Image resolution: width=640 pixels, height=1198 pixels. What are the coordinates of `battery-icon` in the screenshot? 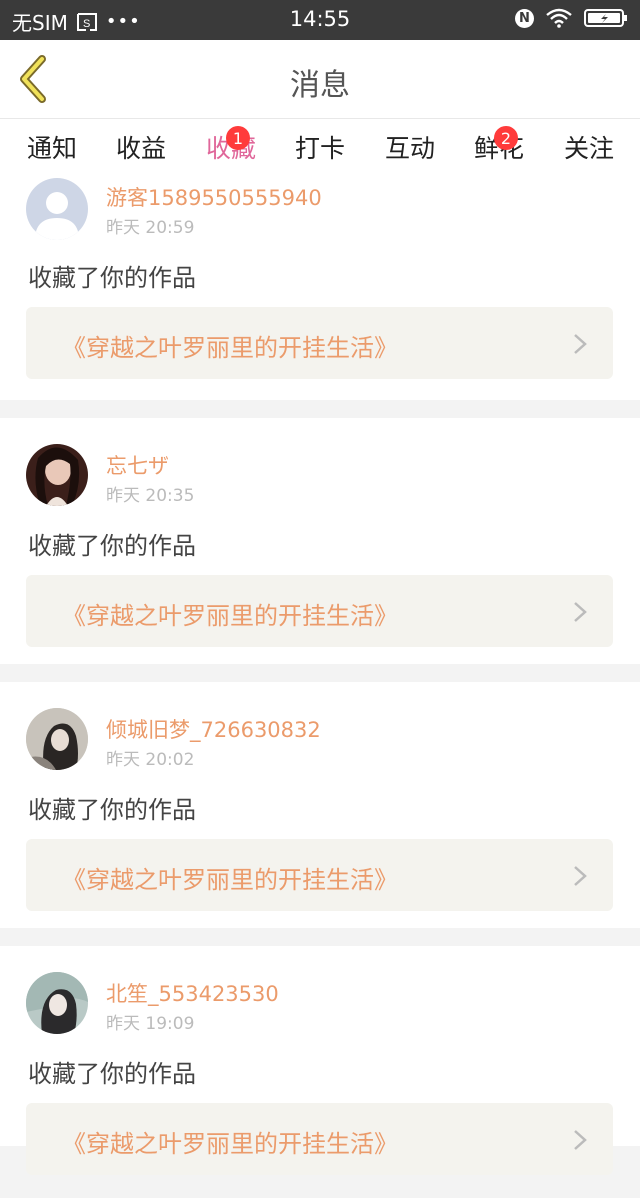 It's located at (605, 18).